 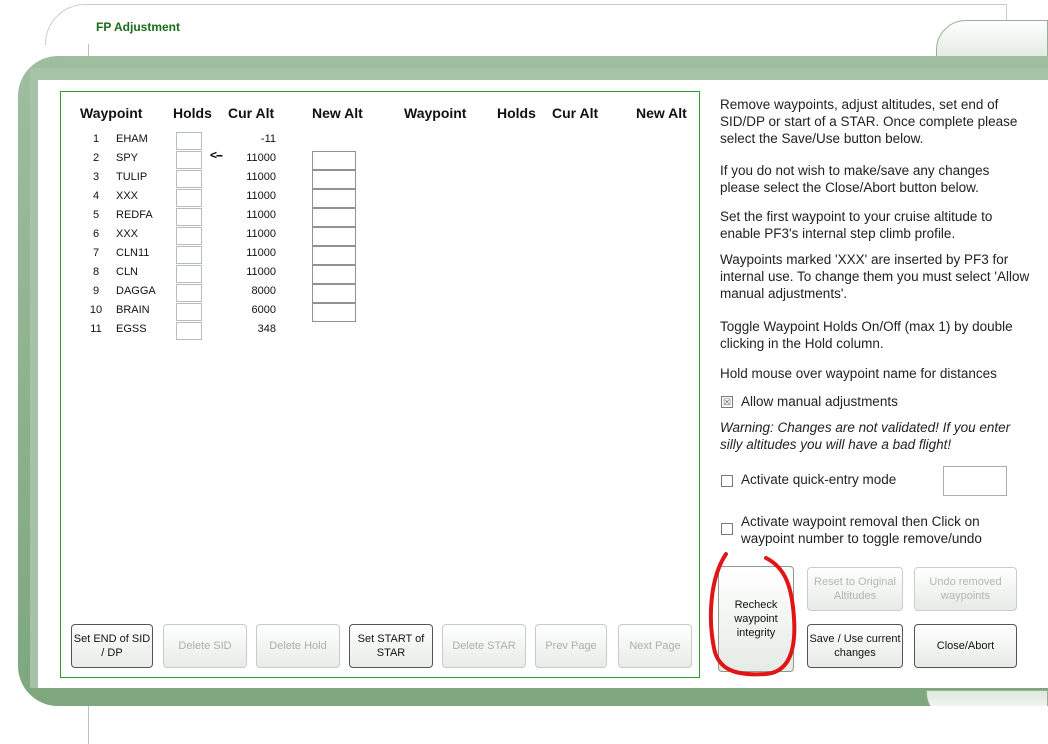 What do you see at coordinates (133, 310) in the screenshot?
I see `waypoint-name: BRAIN` at bounding box center [133, 310].